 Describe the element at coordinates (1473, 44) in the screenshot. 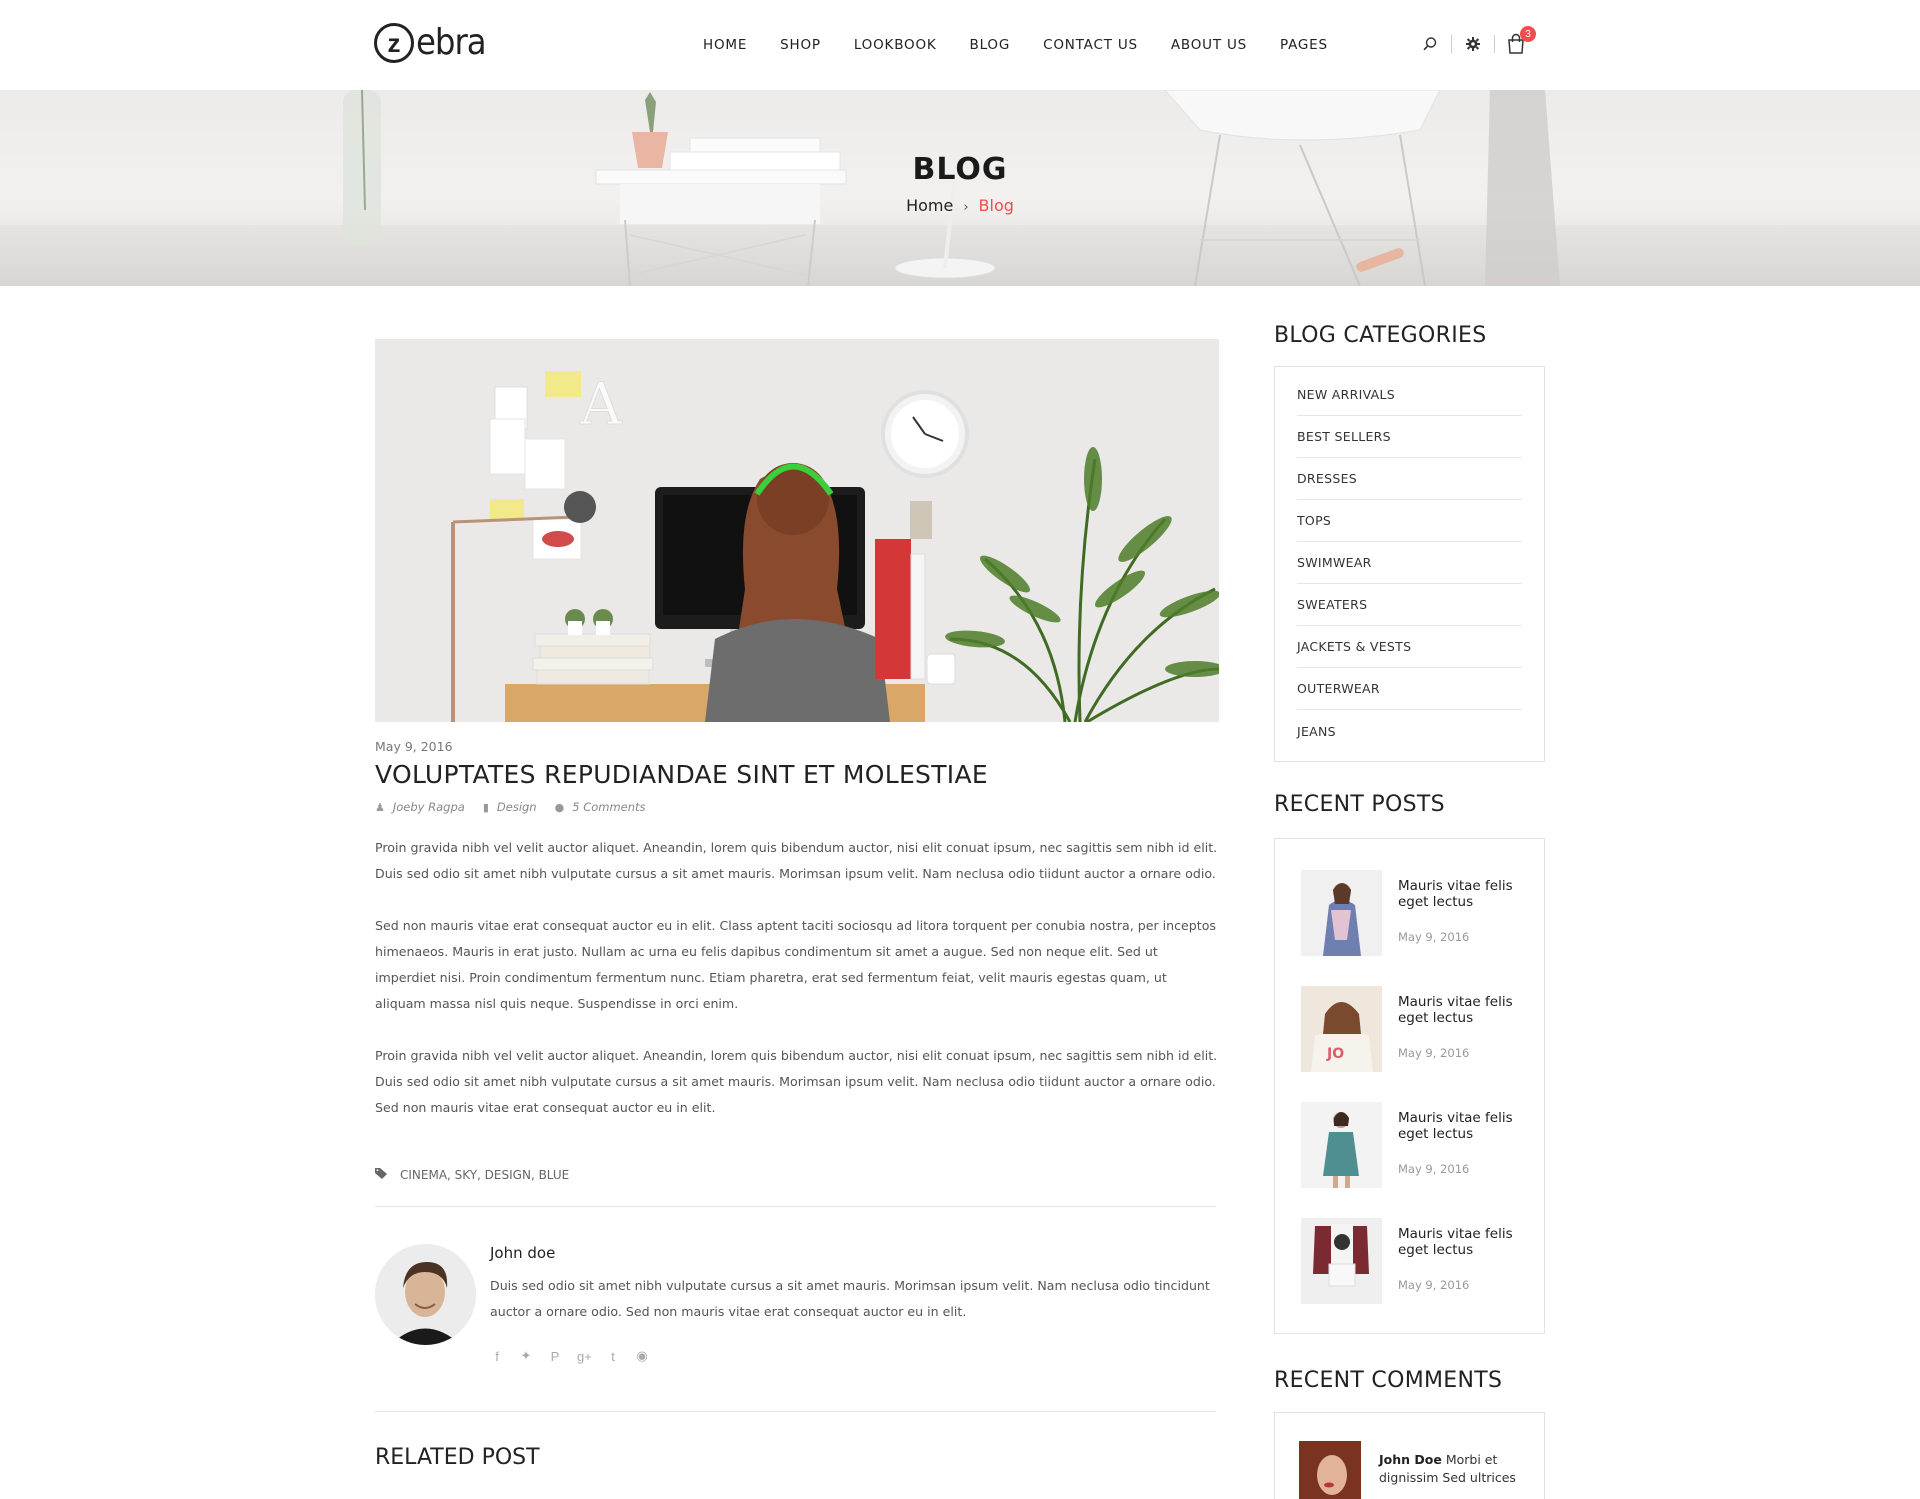

I see `gear-icon` at that location.